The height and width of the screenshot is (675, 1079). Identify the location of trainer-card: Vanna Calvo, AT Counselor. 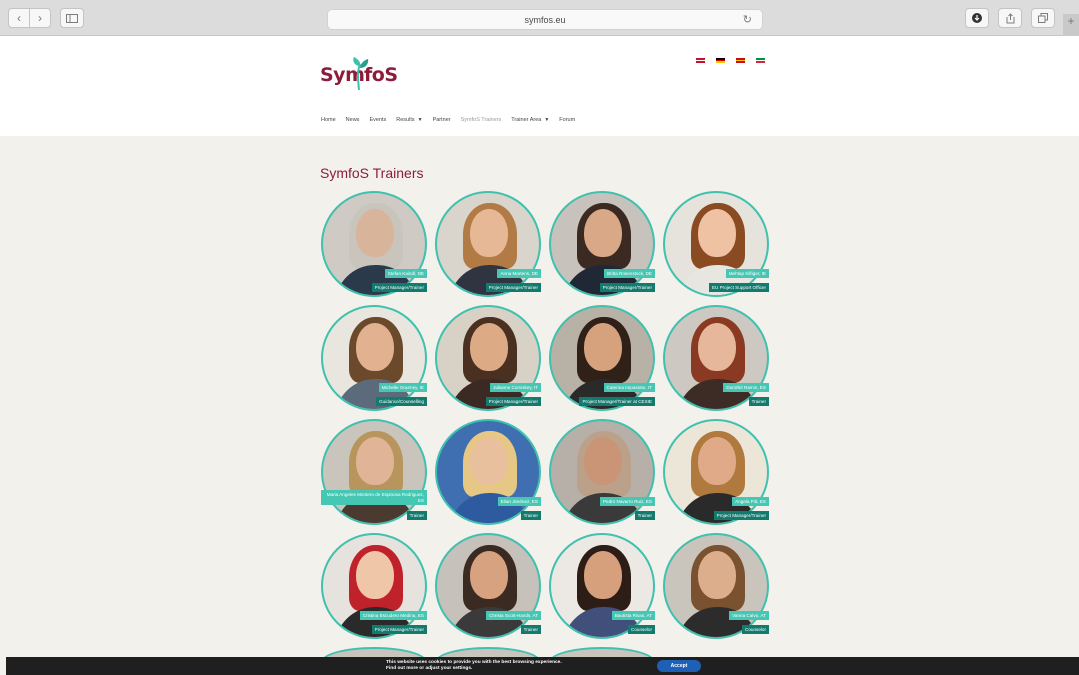
(716, 586).